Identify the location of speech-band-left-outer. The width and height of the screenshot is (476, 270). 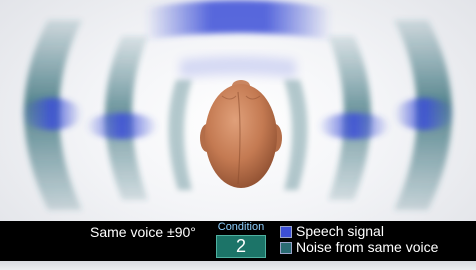
(52, 114).